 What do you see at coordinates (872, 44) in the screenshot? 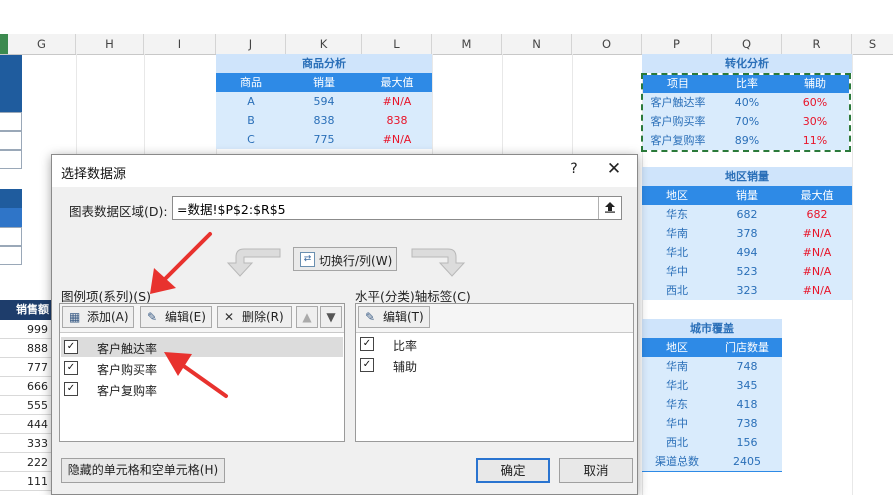
I see `col-header-s: S` at bounding box center [872, 44].